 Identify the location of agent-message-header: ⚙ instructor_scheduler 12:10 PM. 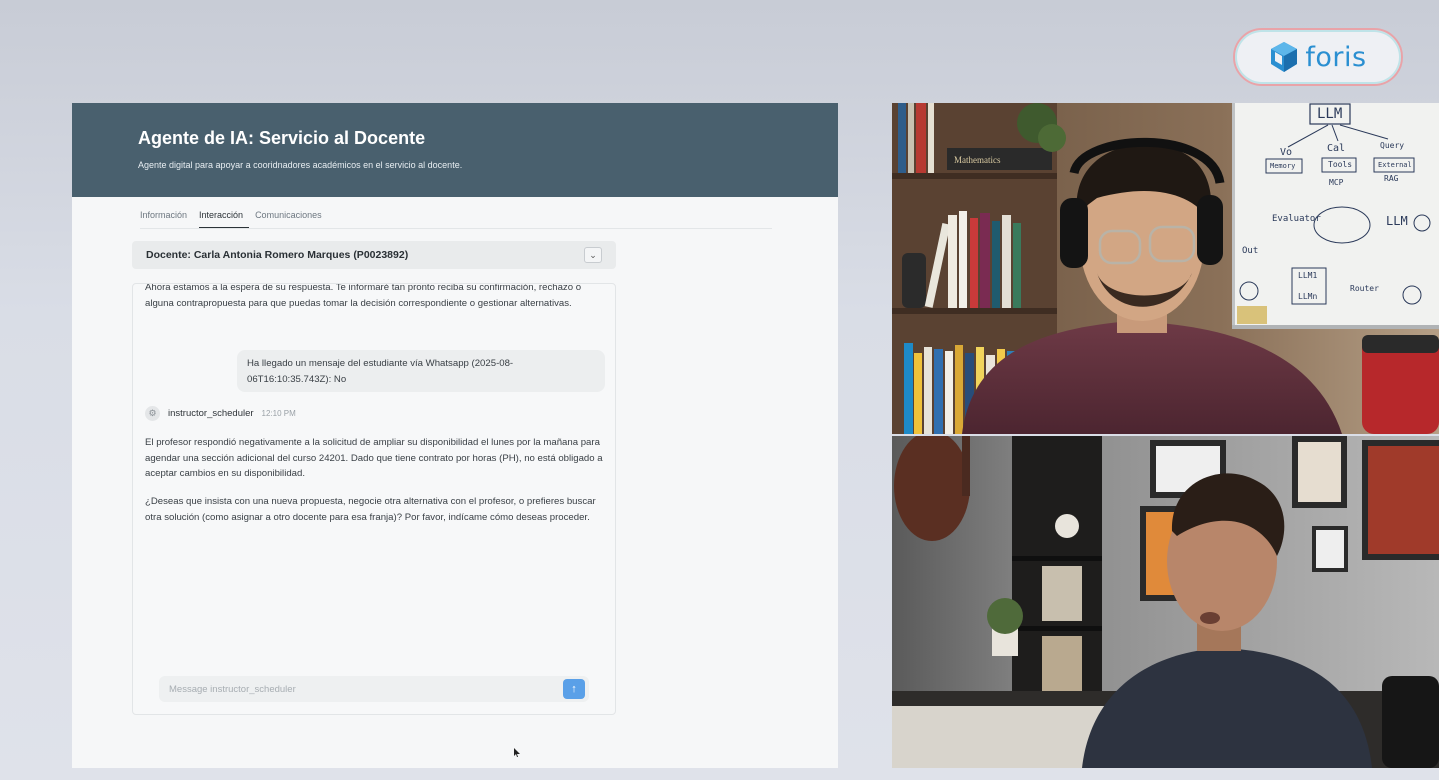
(220, 413).